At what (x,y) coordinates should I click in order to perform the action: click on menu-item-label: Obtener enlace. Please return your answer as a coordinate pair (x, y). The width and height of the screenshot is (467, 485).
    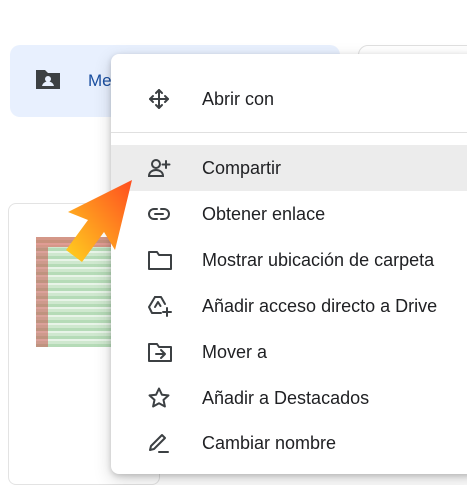
    Looking at the image, I should click on (264, 214).